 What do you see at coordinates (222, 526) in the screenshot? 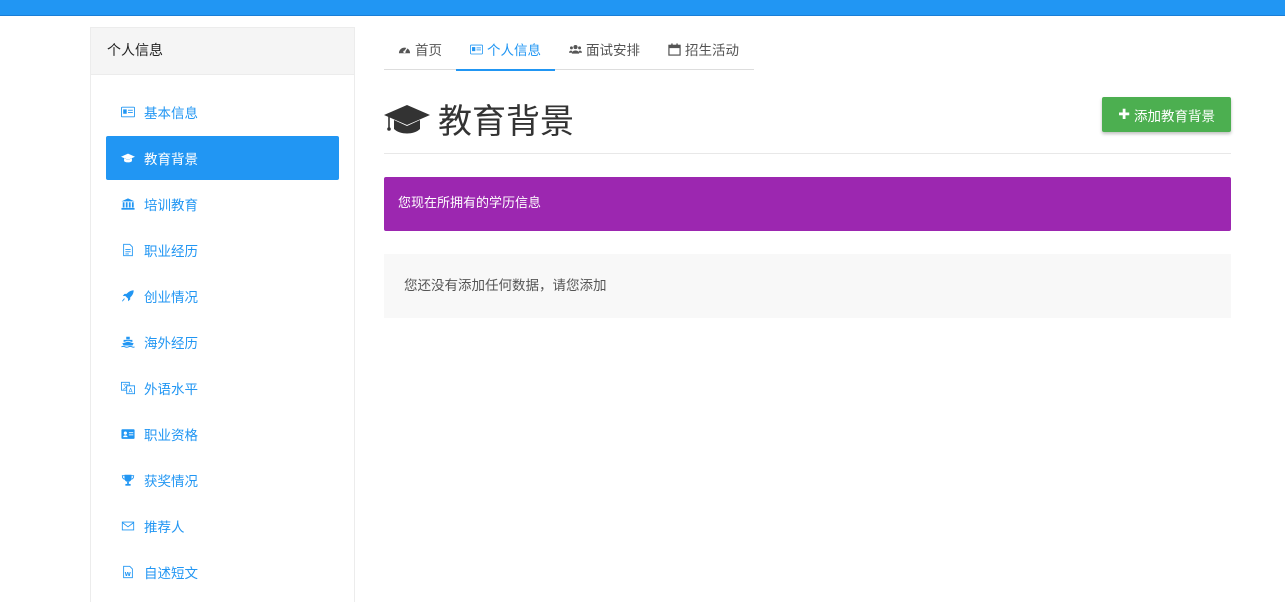
I see `sidebar-item-referee: 推荐人` at bounding box center [222, 526].